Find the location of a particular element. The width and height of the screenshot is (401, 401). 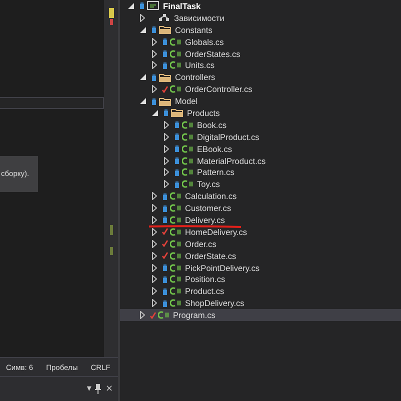

pin-icon is located at coordinates (98, 389).